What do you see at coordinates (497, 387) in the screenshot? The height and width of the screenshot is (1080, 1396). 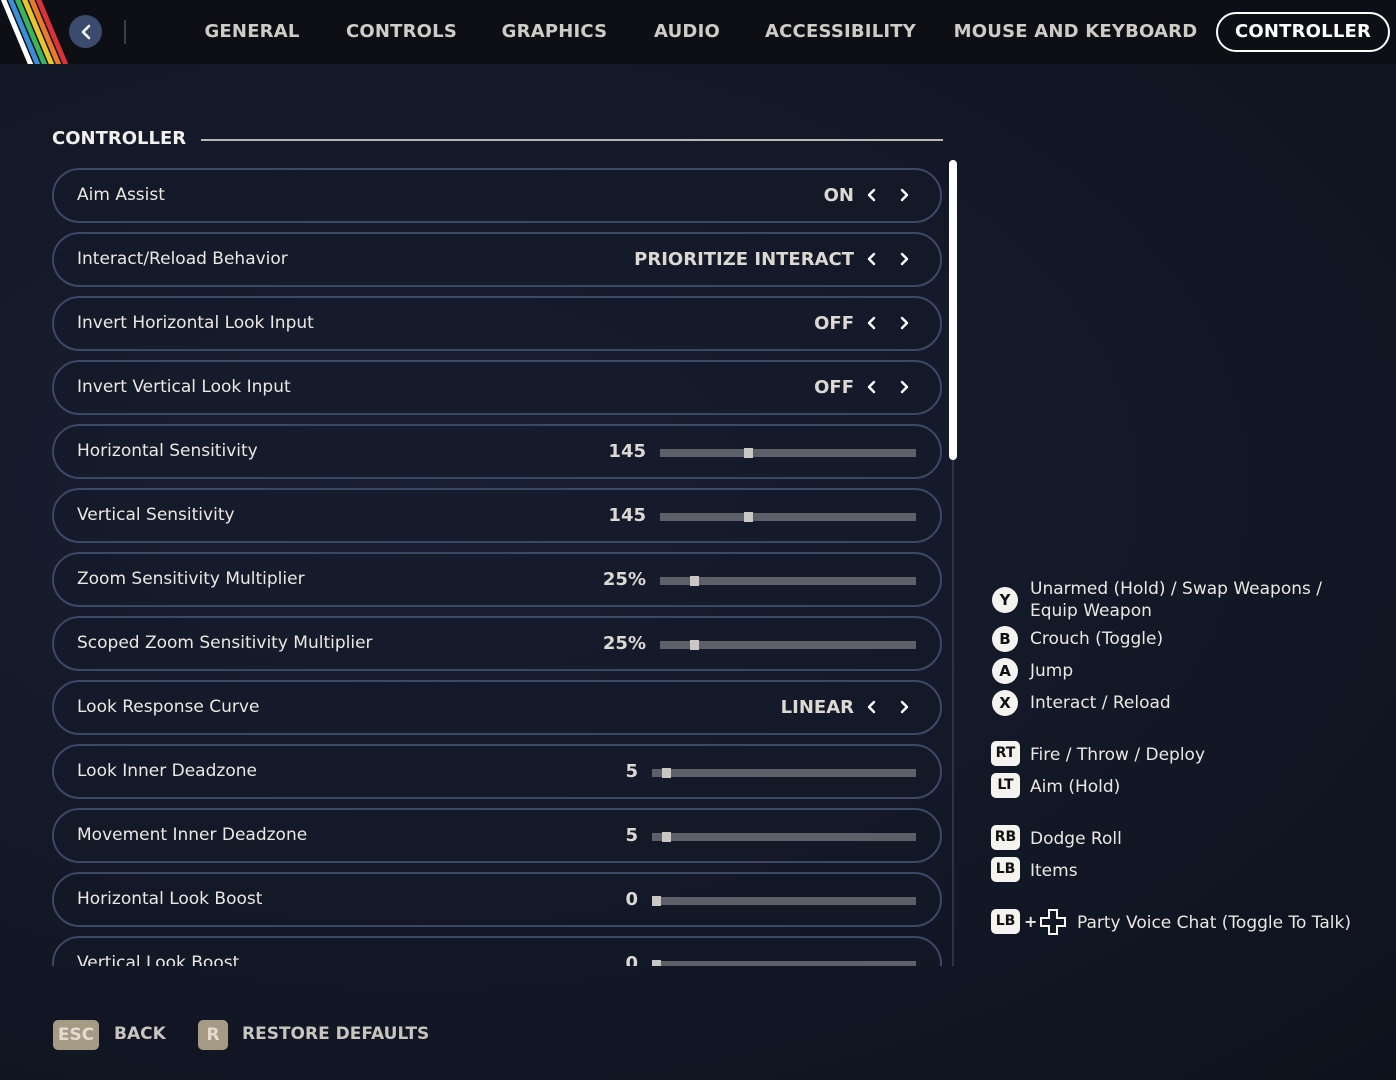 I see `setting-row-invert-vertical-look-input: Invert Vertical Look Input OFF` at bounding box center [497, 387].